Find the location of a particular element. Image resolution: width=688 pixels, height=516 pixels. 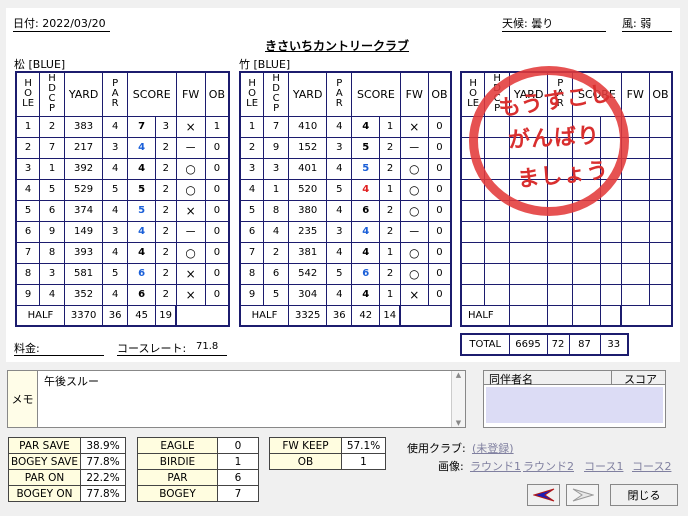

cell-yard: 410 is located at coordinates (307, 126).